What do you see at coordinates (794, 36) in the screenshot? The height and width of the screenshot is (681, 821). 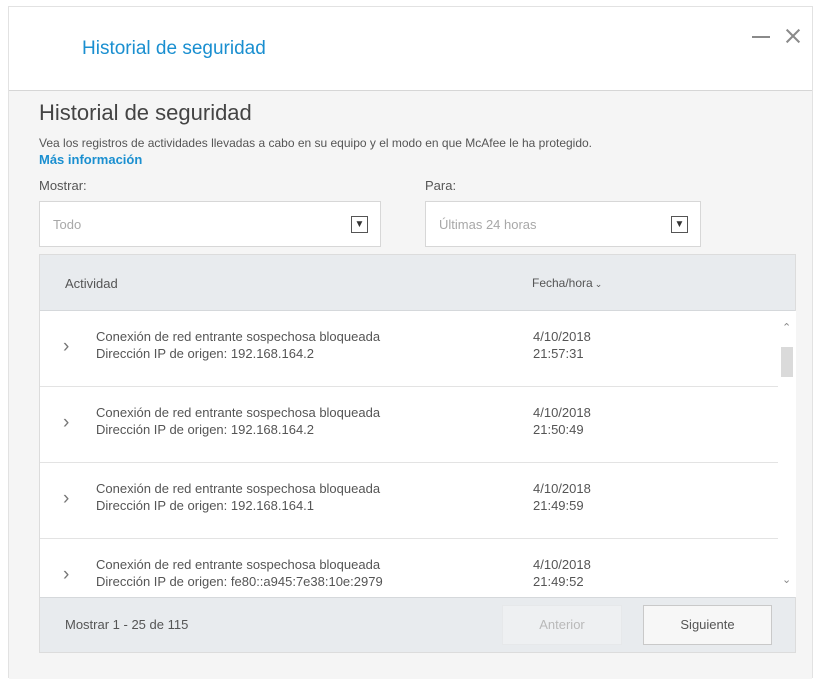 I see `close-icon` at bounding box center [794, 36].